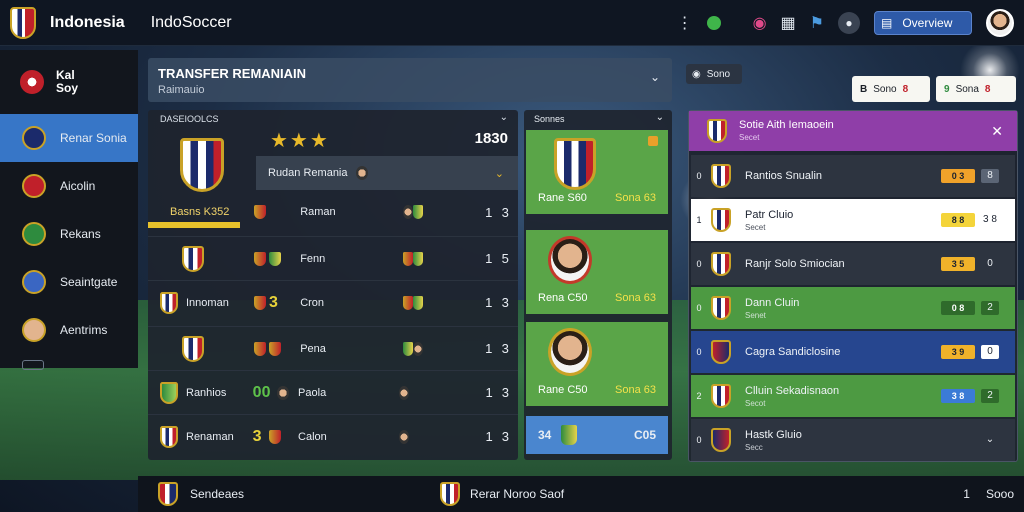 This screenshot has width=1024, height=512. What do you see at coordinates (23, 22) in the screenshot?
I see `club-logo` at bounding box center [23, 22].